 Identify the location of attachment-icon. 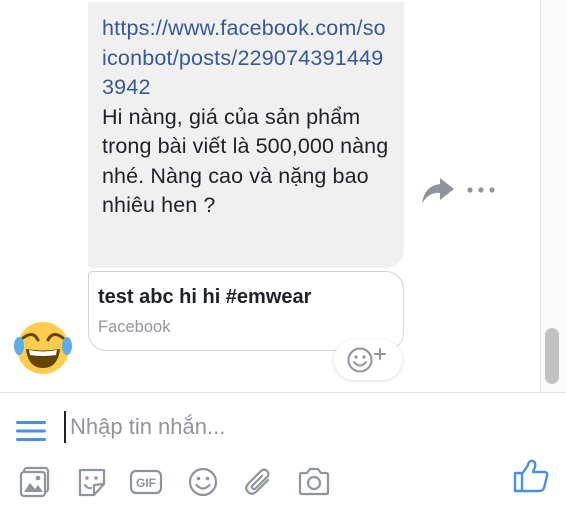
(259, 482).